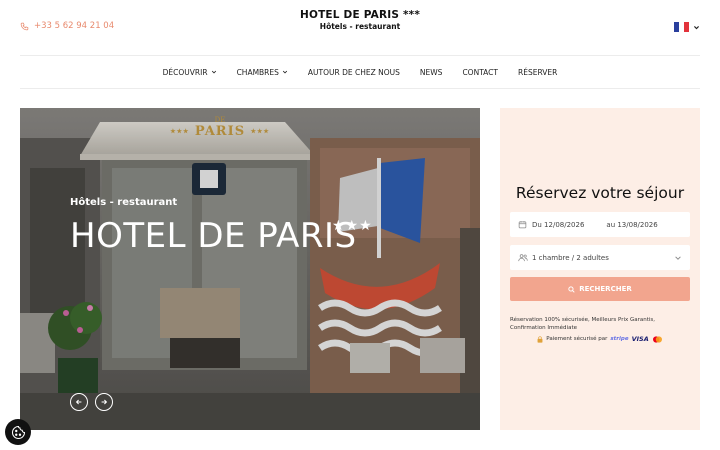 The height and width of the screenshot is (450, 720). Describe the element at coordinates (213, 236) in the screenshot. I see `hero-title: HOTEL DE PARIS` at that location.